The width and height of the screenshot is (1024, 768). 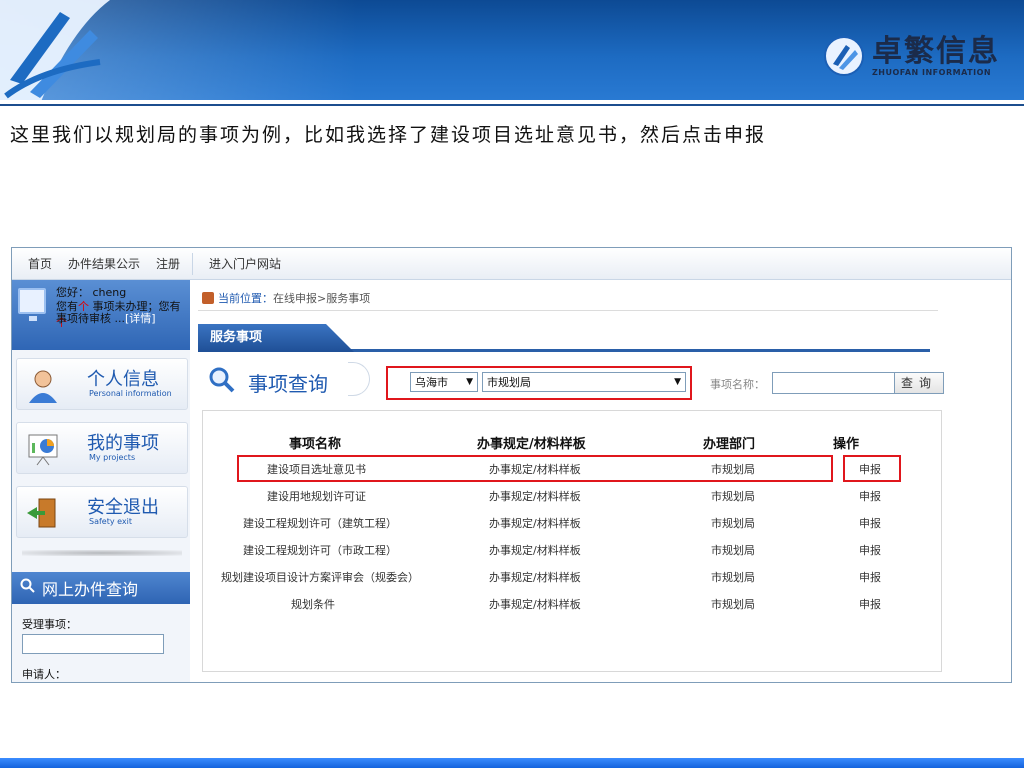 I want to click on sidebar-card-subtitle: My projects, so click(x=112, y=457).